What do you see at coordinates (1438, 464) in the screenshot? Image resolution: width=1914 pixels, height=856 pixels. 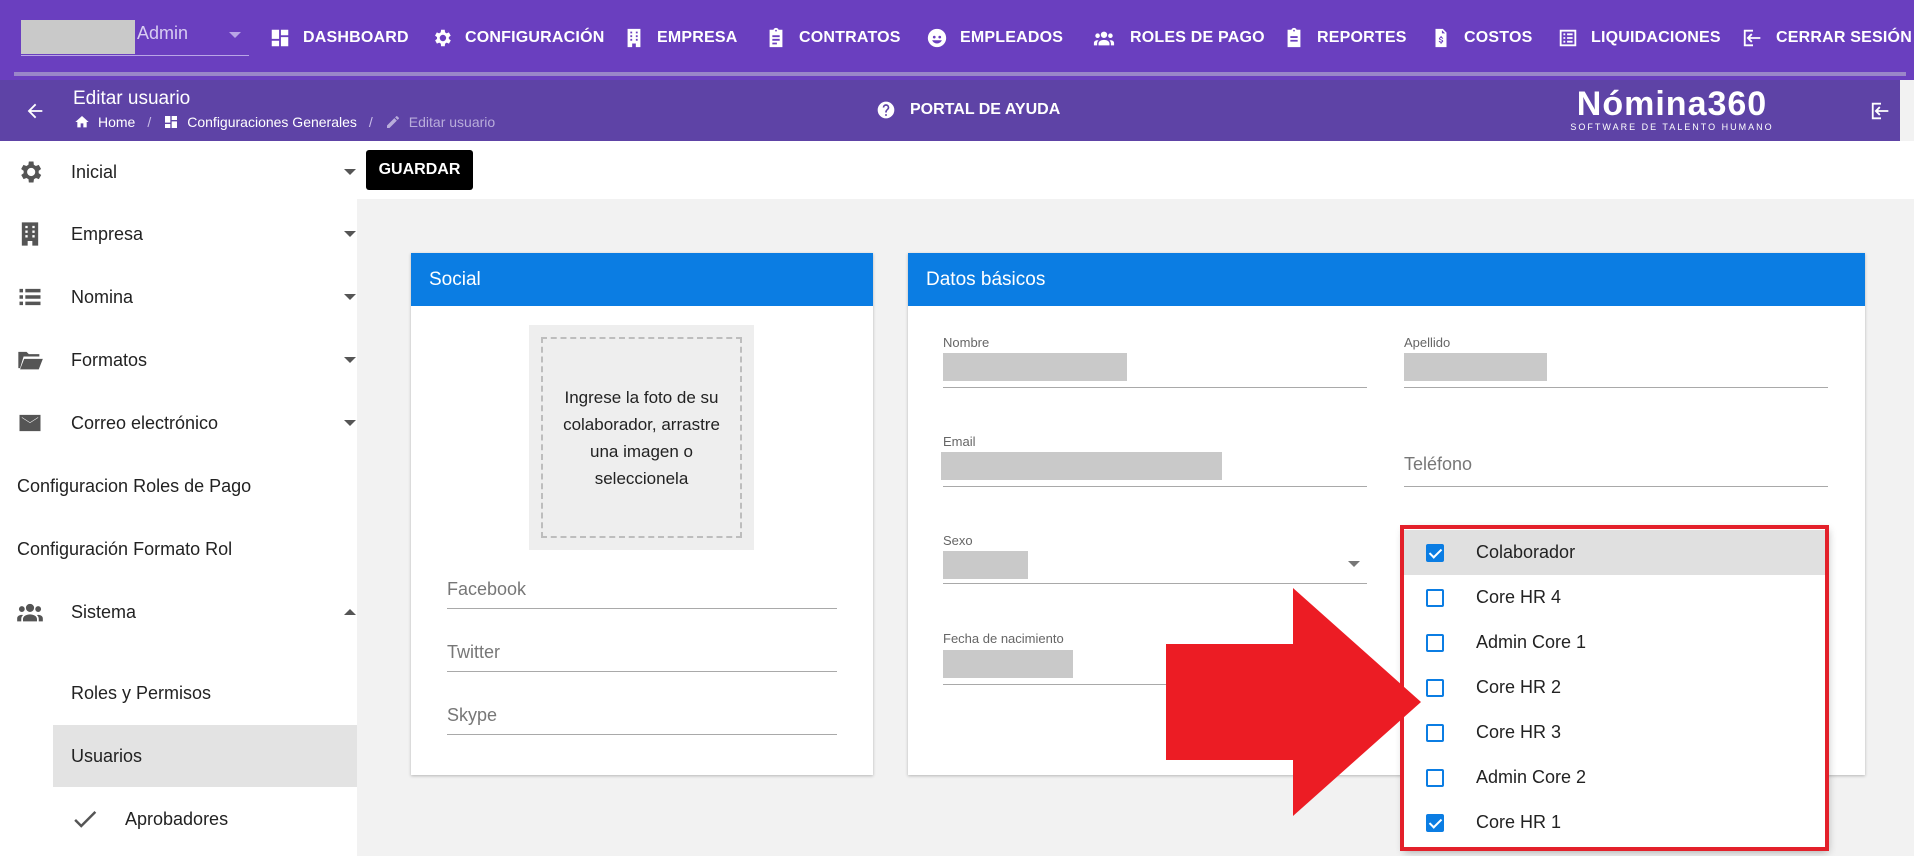 I see `telefono-placeholder: Teléfono` at bounding box center [1438, 464].